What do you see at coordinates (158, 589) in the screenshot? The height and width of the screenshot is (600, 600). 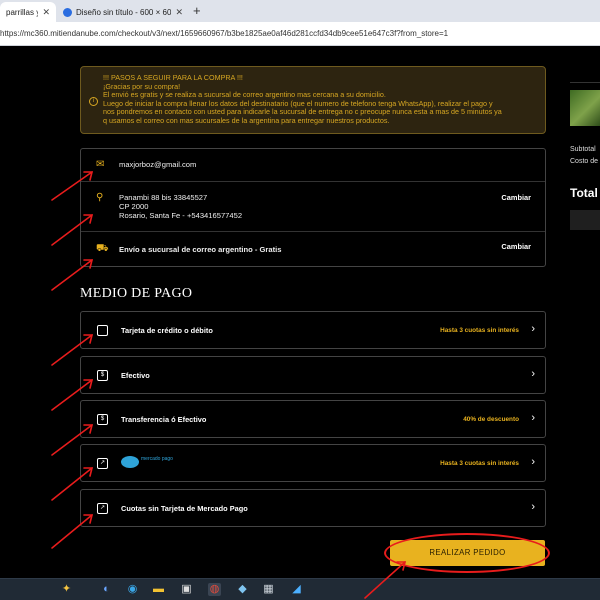 I see `file-explorer-icon: ▬` at bounding box center [158, 589].